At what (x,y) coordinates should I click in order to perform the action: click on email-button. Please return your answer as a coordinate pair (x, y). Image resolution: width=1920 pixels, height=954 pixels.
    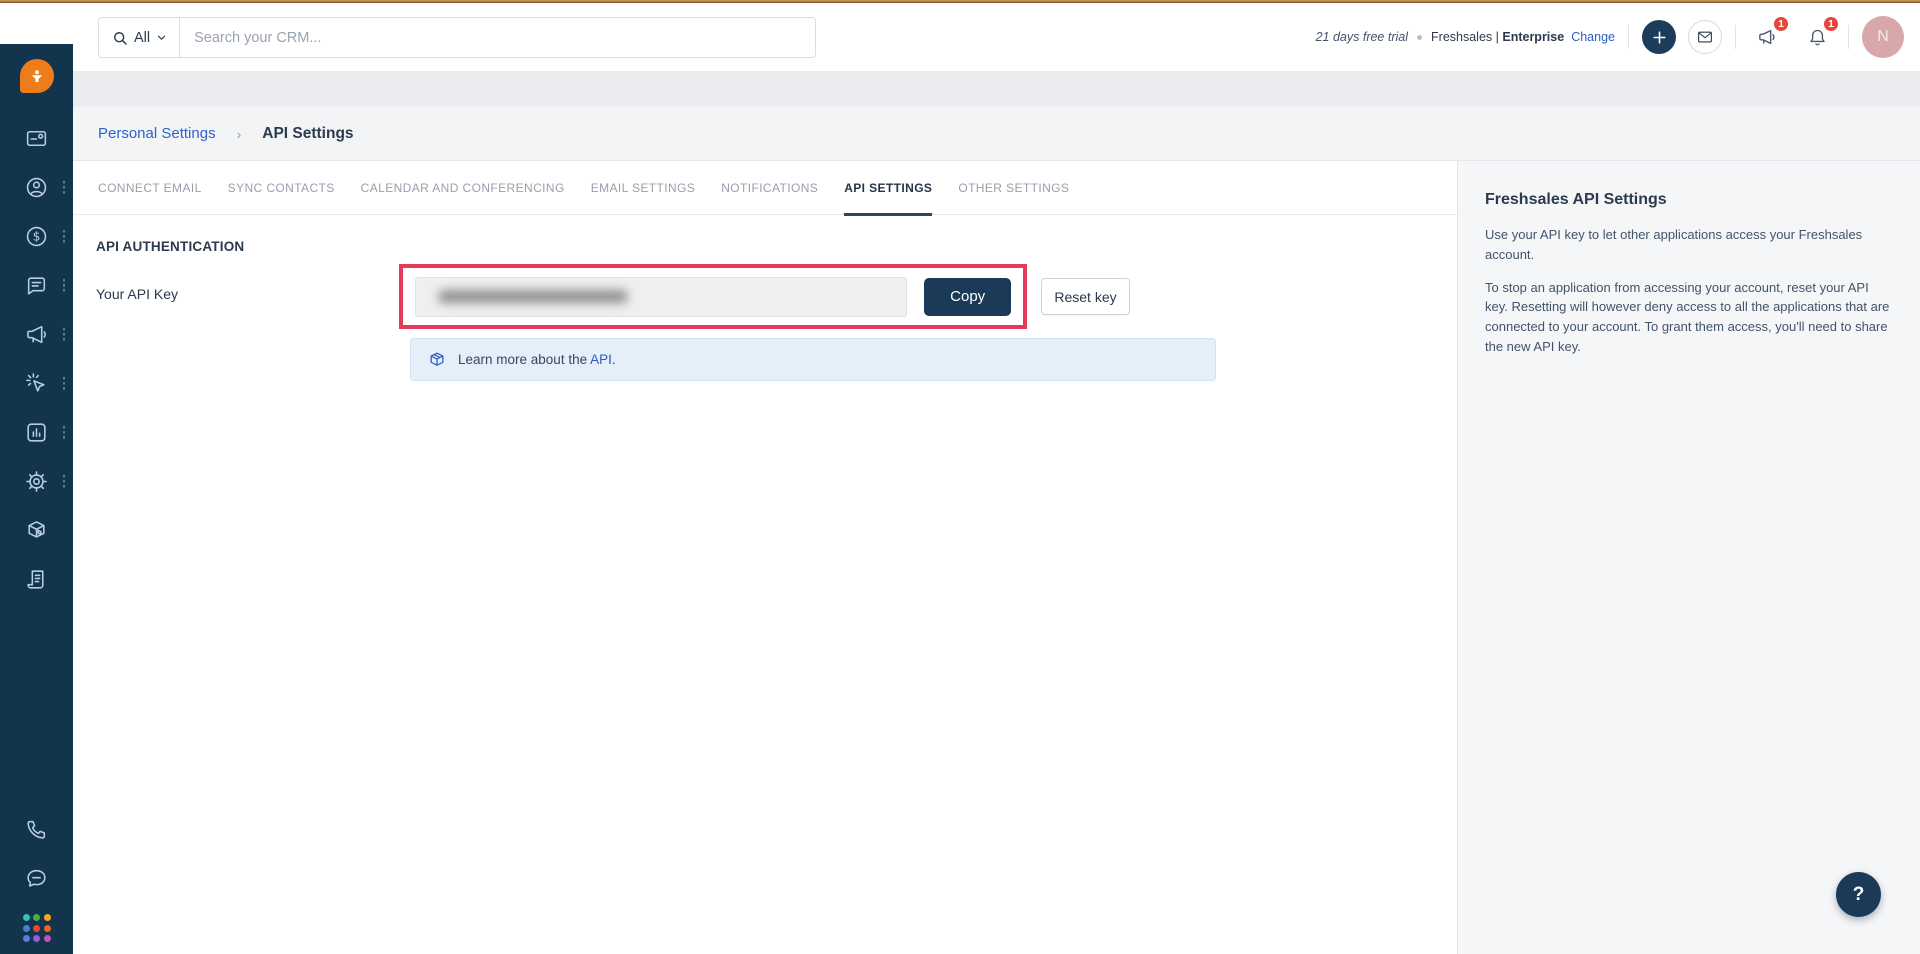
    Looking at the image, I should click on (1705, 37).